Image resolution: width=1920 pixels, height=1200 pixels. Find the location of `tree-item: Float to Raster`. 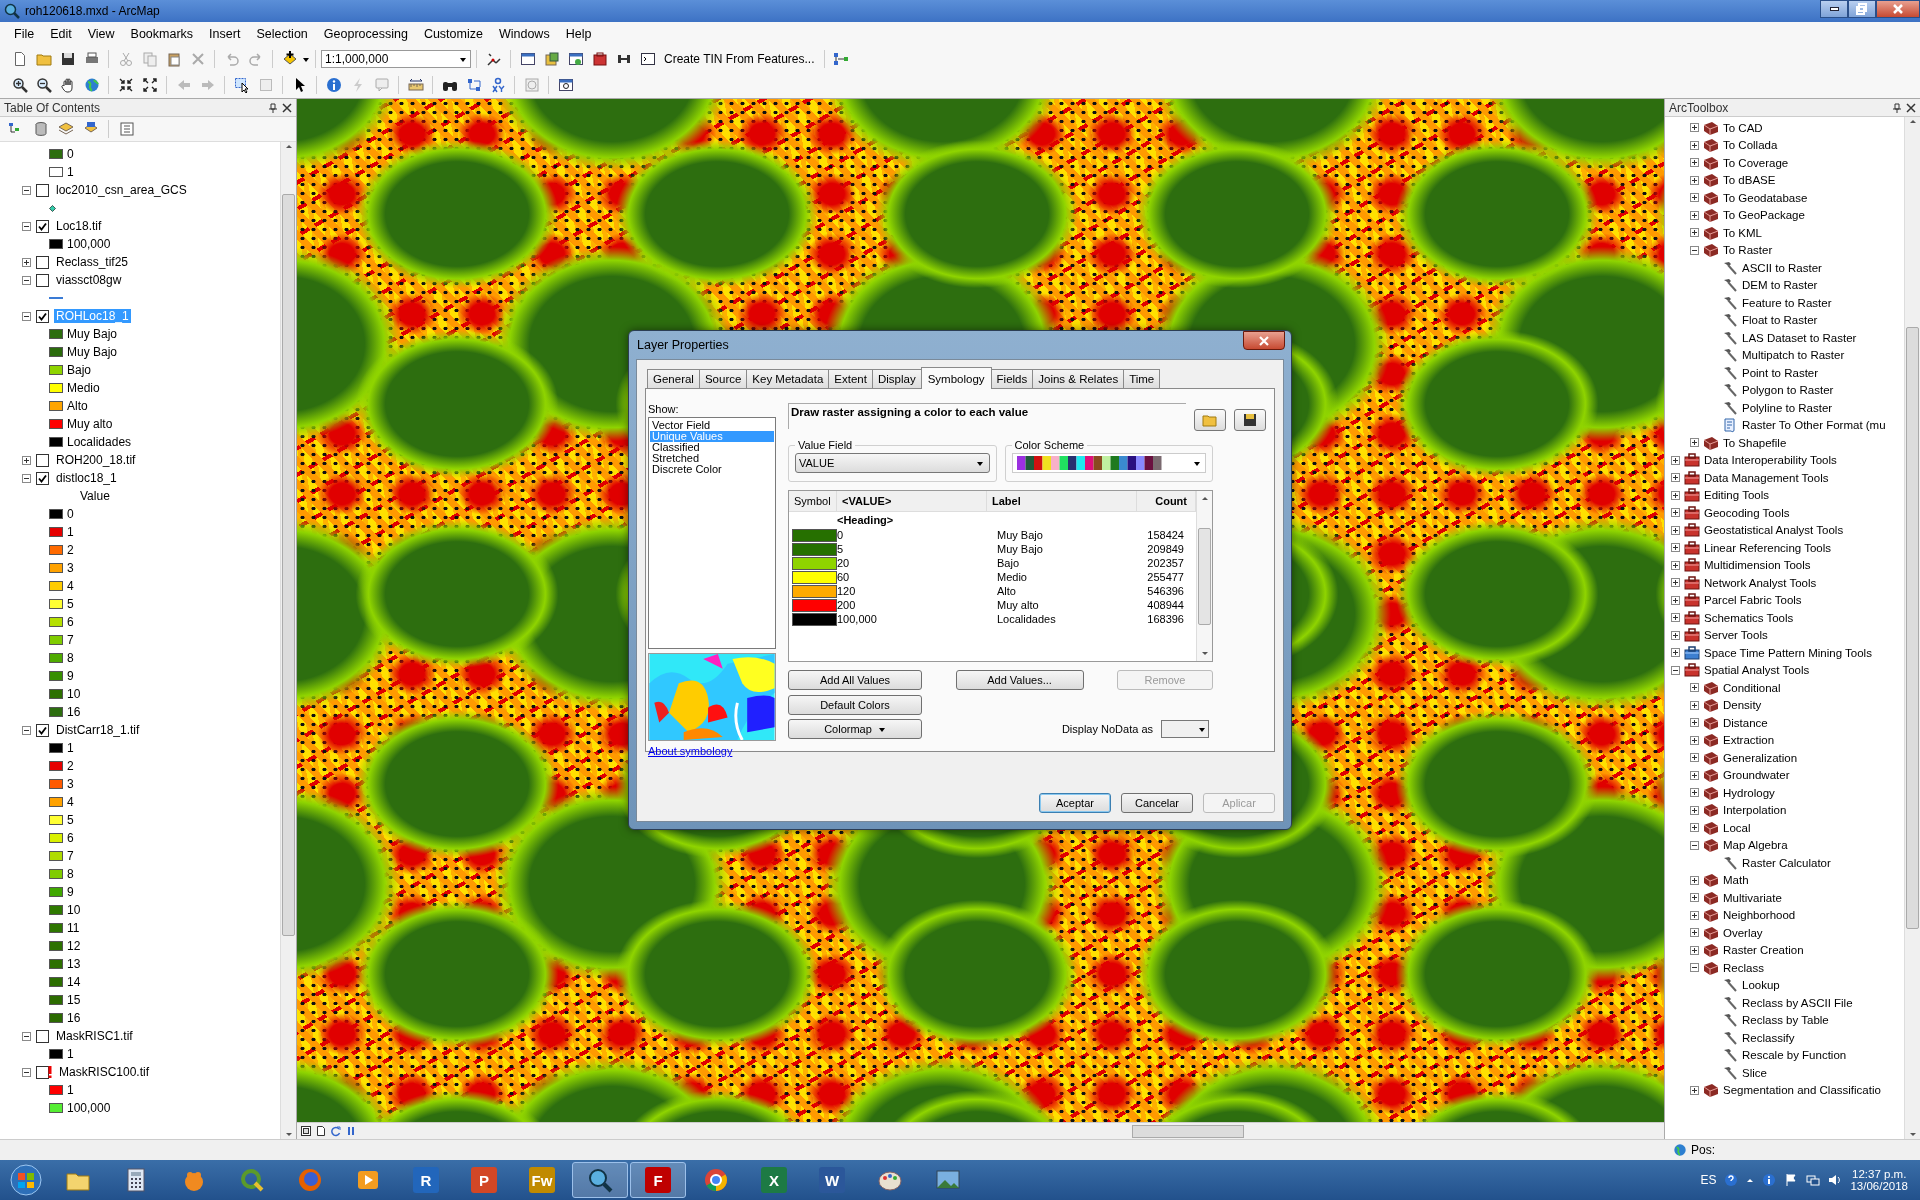

tree-item: Float to Raster is located at coordinates (1780, 320).